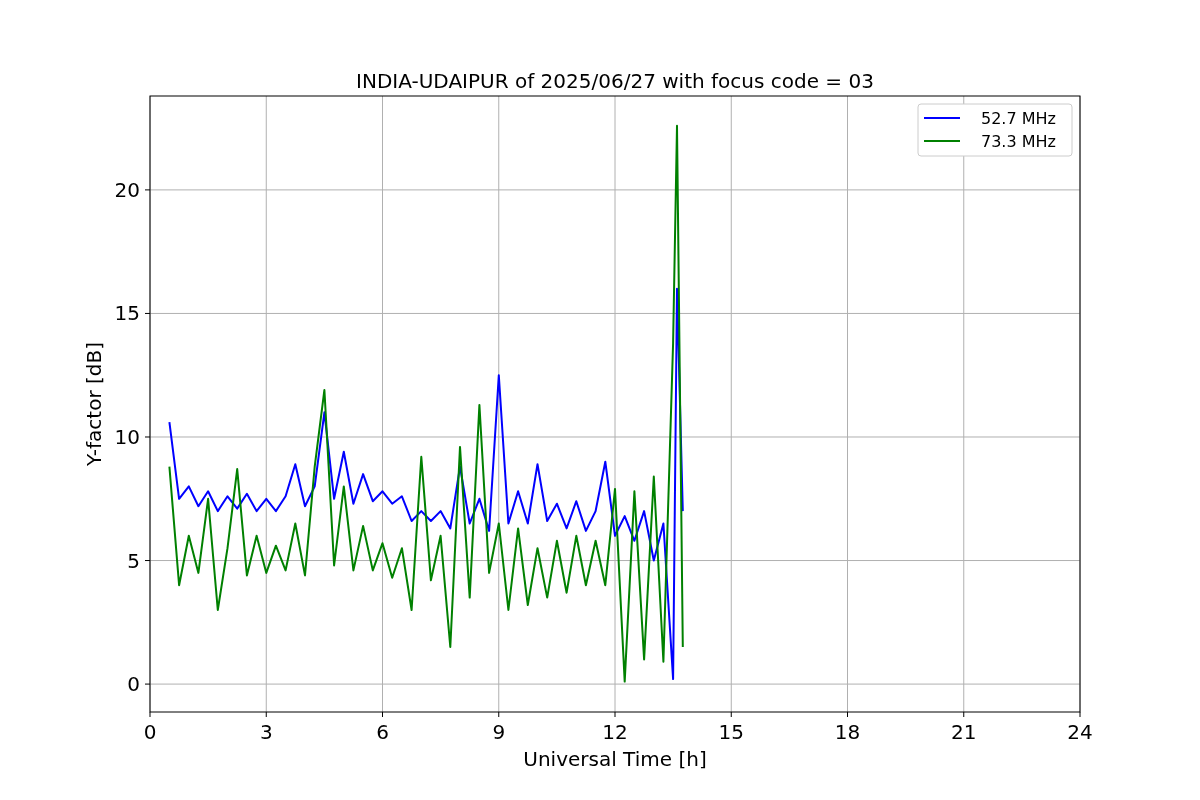 The width and height of the screenshot is (1200, 800). I want to click on x-tick-label: 21, so click(964, 732).